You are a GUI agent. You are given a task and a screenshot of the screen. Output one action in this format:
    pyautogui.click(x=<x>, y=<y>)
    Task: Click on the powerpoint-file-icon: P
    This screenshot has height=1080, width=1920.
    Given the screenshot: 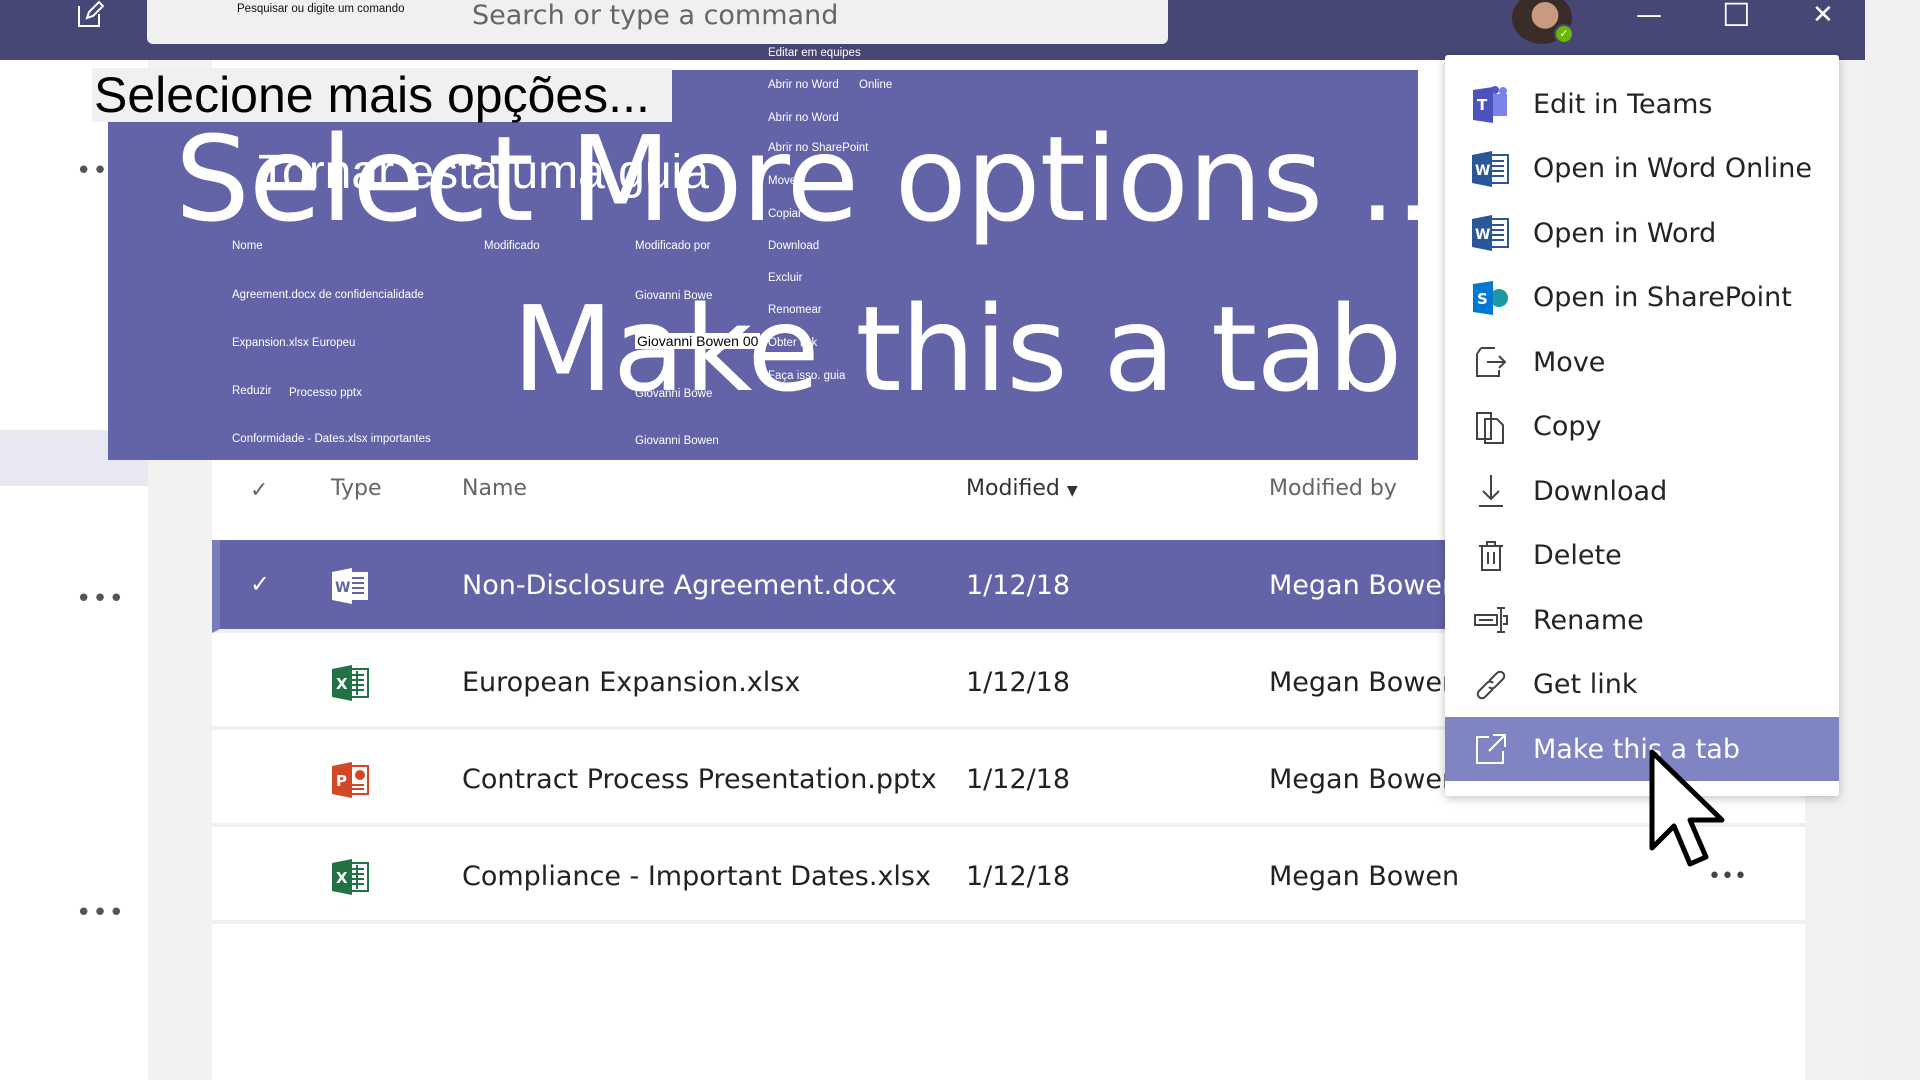 What is the action you would take?
    pyautogui.click(x=351, y=780)
    